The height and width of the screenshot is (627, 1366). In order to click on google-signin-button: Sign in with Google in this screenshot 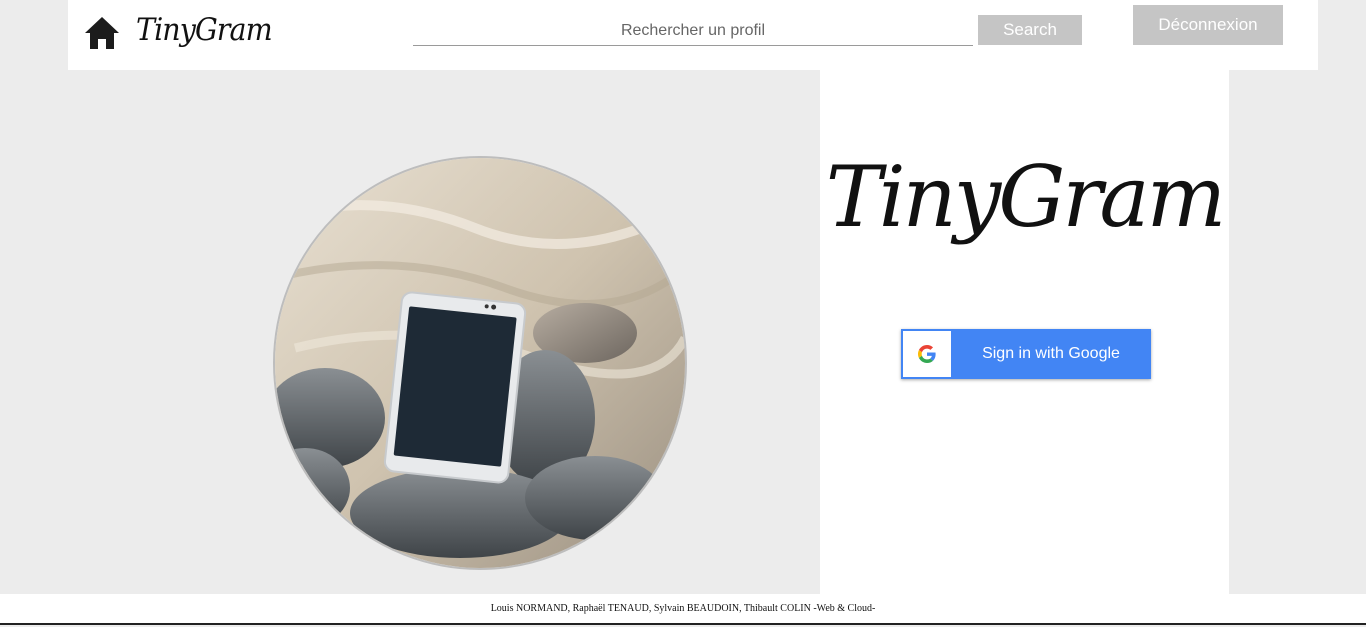, I will do `click(1026, 354)`.